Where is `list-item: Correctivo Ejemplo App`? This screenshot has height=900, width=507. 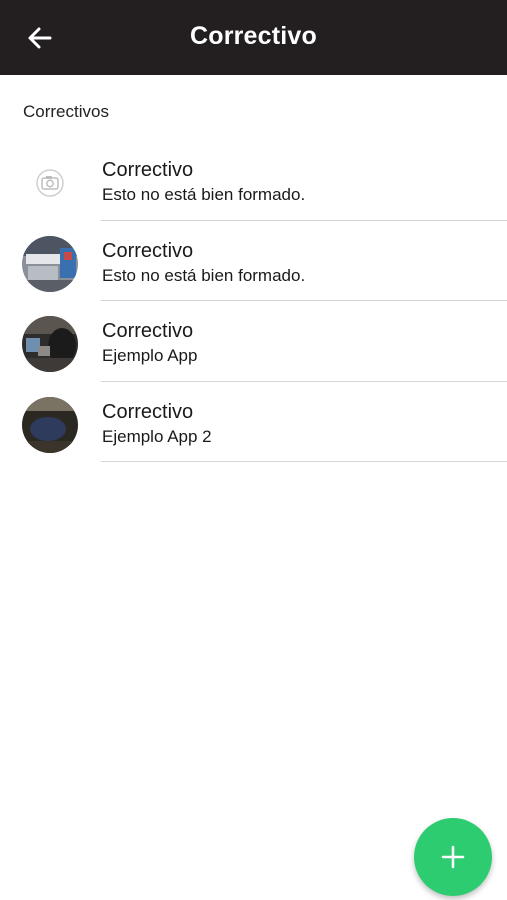 list-item: Correctivo Ejemplo App is located at coordinates (253, 341).